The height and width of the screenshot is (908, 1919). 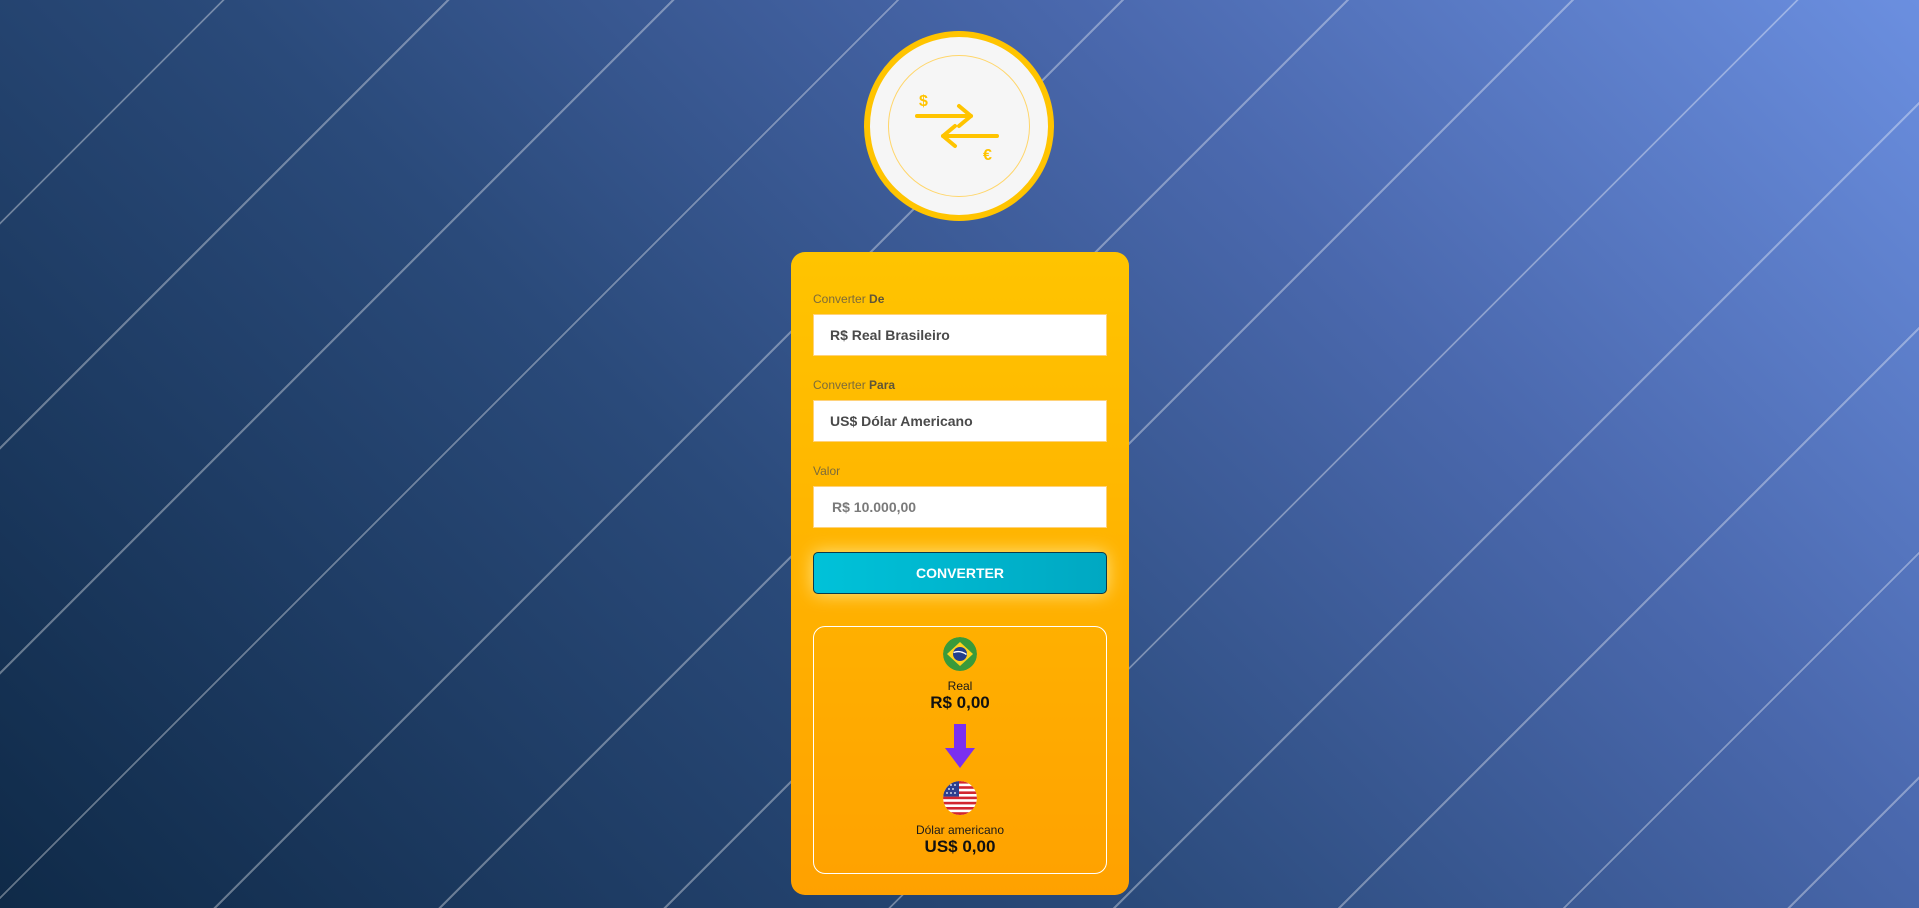 What do you see at coordinates (839, 385) in the screenshot?
I see `to-label-prefix: Converter` at bounding box center [839, 385].